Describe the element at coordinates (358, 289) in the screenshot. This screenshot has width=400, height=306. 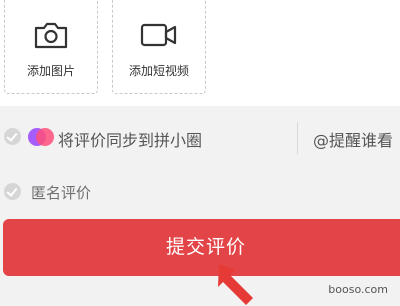
I see `watermark: booso.com` at that location.